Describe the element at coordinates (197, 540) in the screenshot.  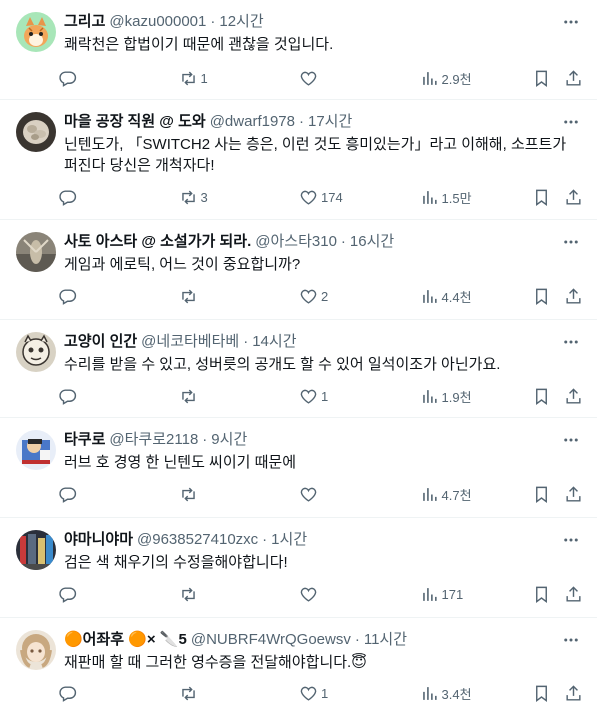
I see `author-handle: @9638527410zxc` at that location.